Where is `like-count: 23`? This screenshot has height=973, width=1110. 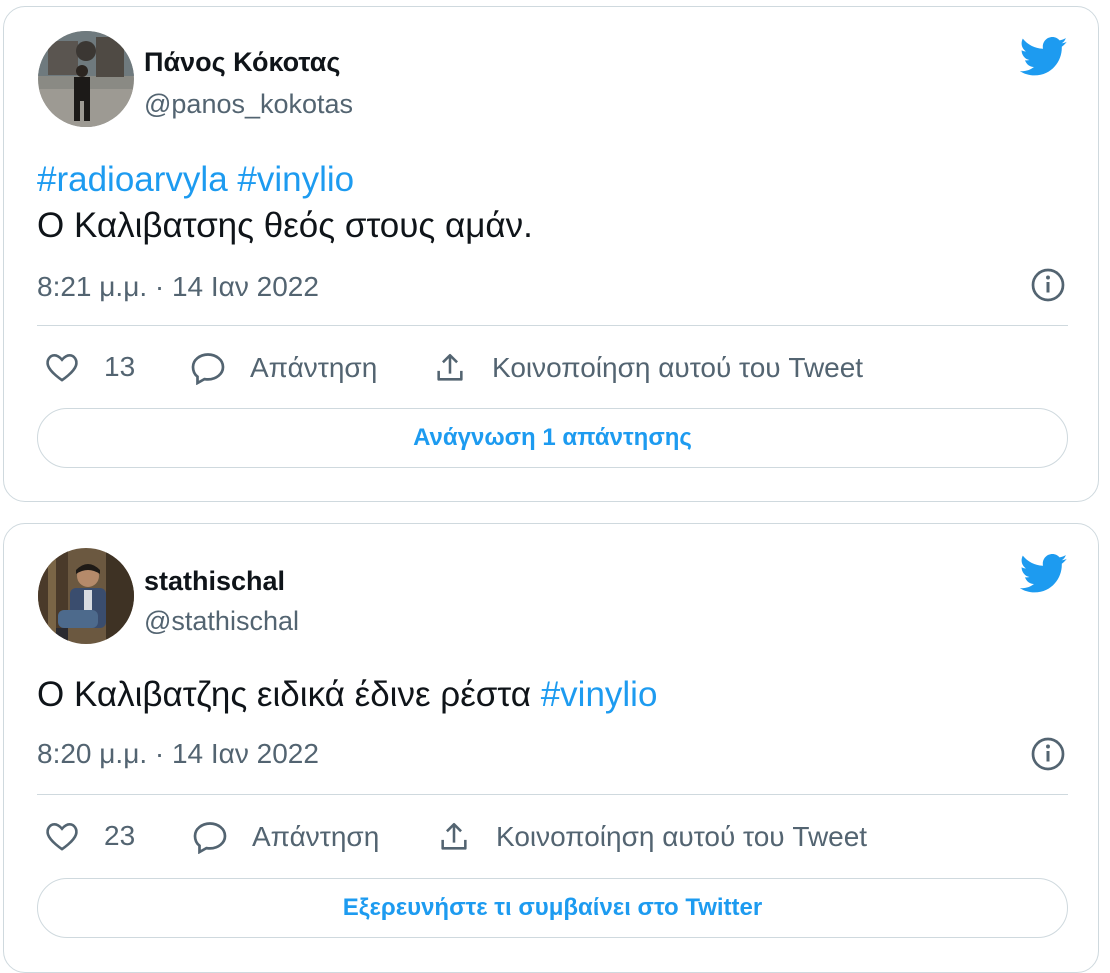 like-count: 23 is located at coordinates (120, 835).